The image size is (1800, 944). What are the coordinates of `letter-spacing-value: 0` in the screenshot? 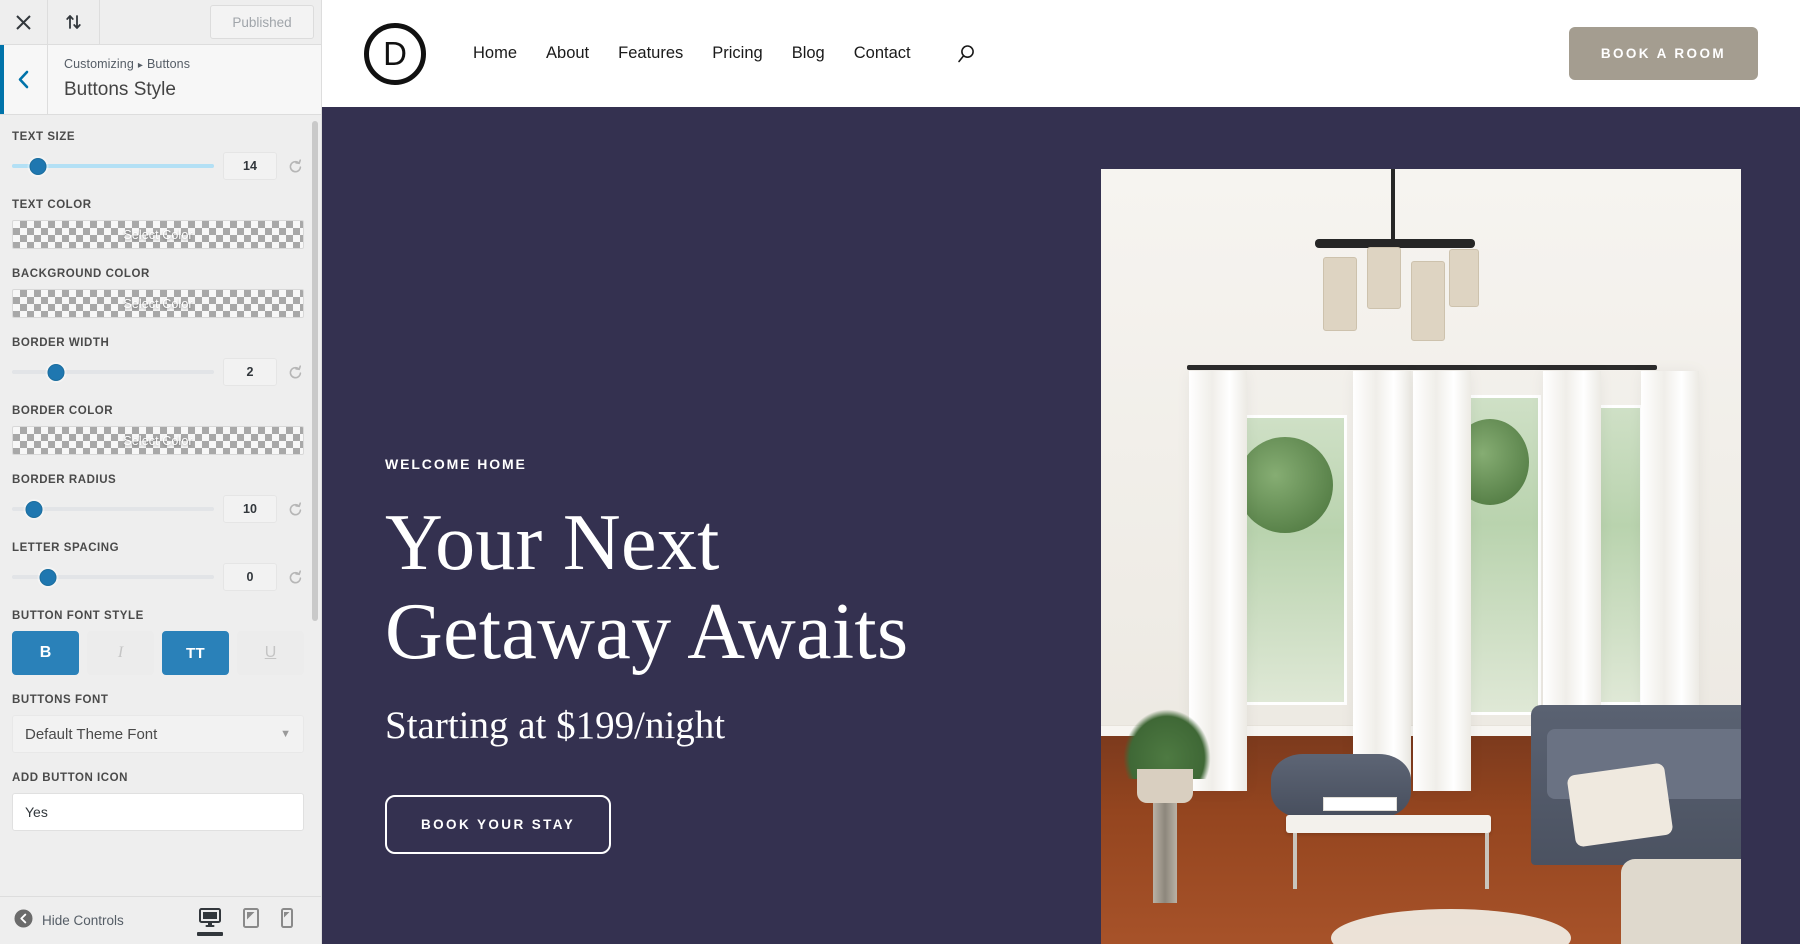 It's located at (250, 577).